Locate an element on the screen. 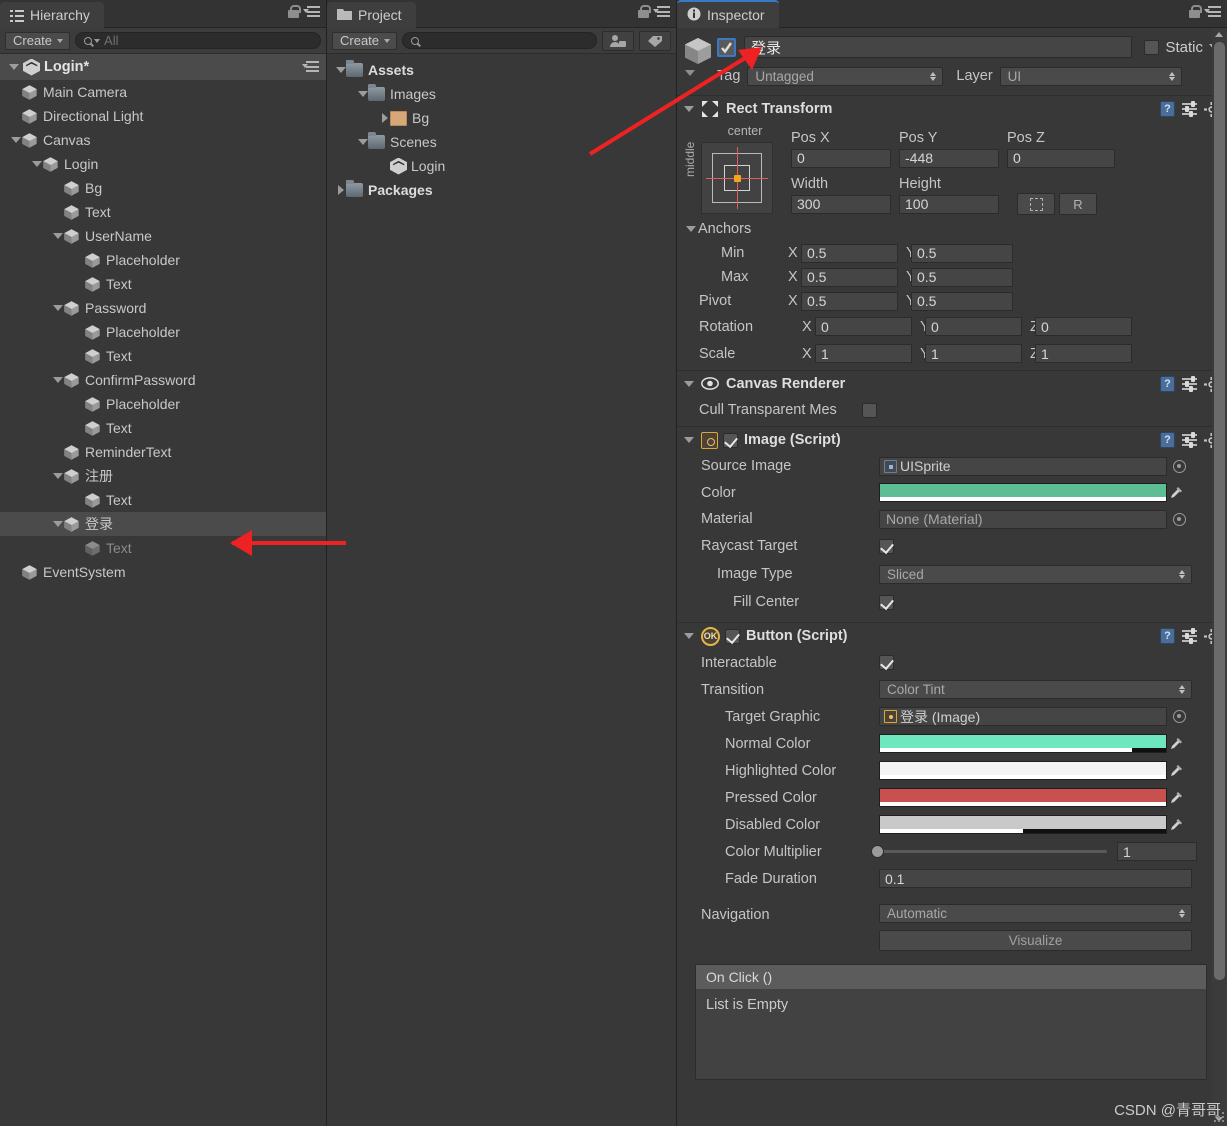 This screenshot has height=1126, width=1227. hierarchy-search-input: All is located at coordinates (198, 40).